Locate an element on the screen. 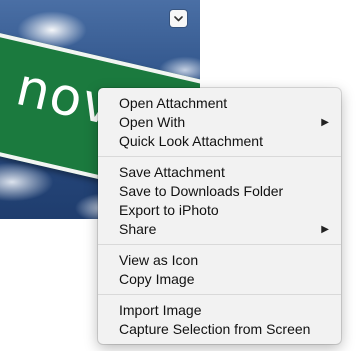 The width and height of the screenshot is (357, 351). menu-item-label: Open With is located at coordinates (152, 122).